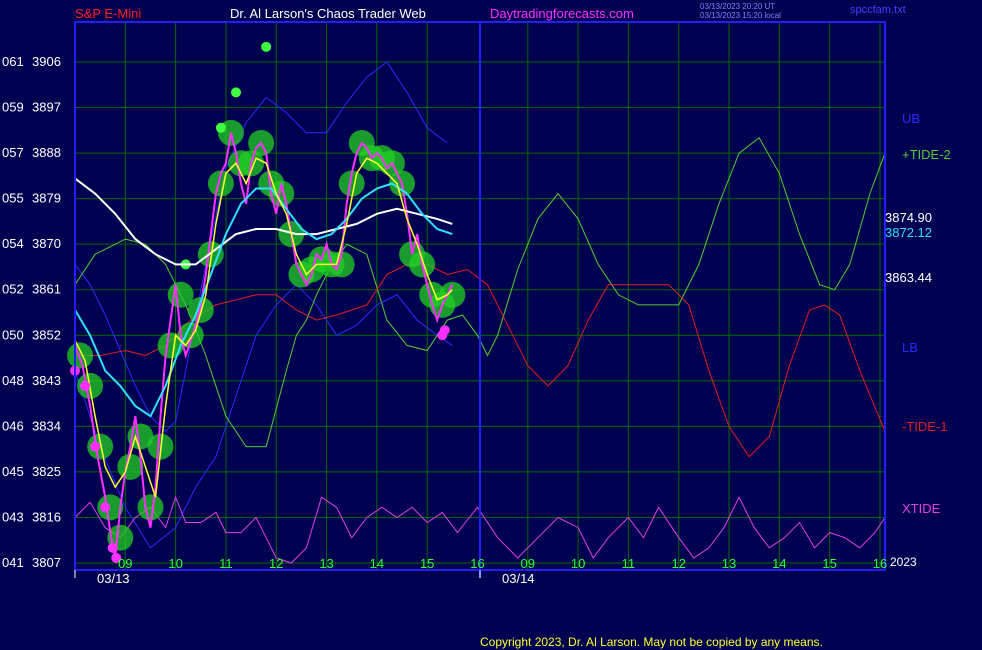  Describe the element at coordinates (276, 563) in the screenshot. I see `x-tick-hour-3: 12` at that location.